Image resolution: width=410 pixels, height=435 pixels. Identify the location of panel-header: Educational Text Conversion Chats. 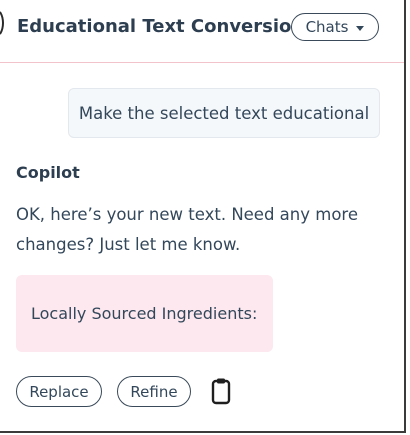
(202, 31).